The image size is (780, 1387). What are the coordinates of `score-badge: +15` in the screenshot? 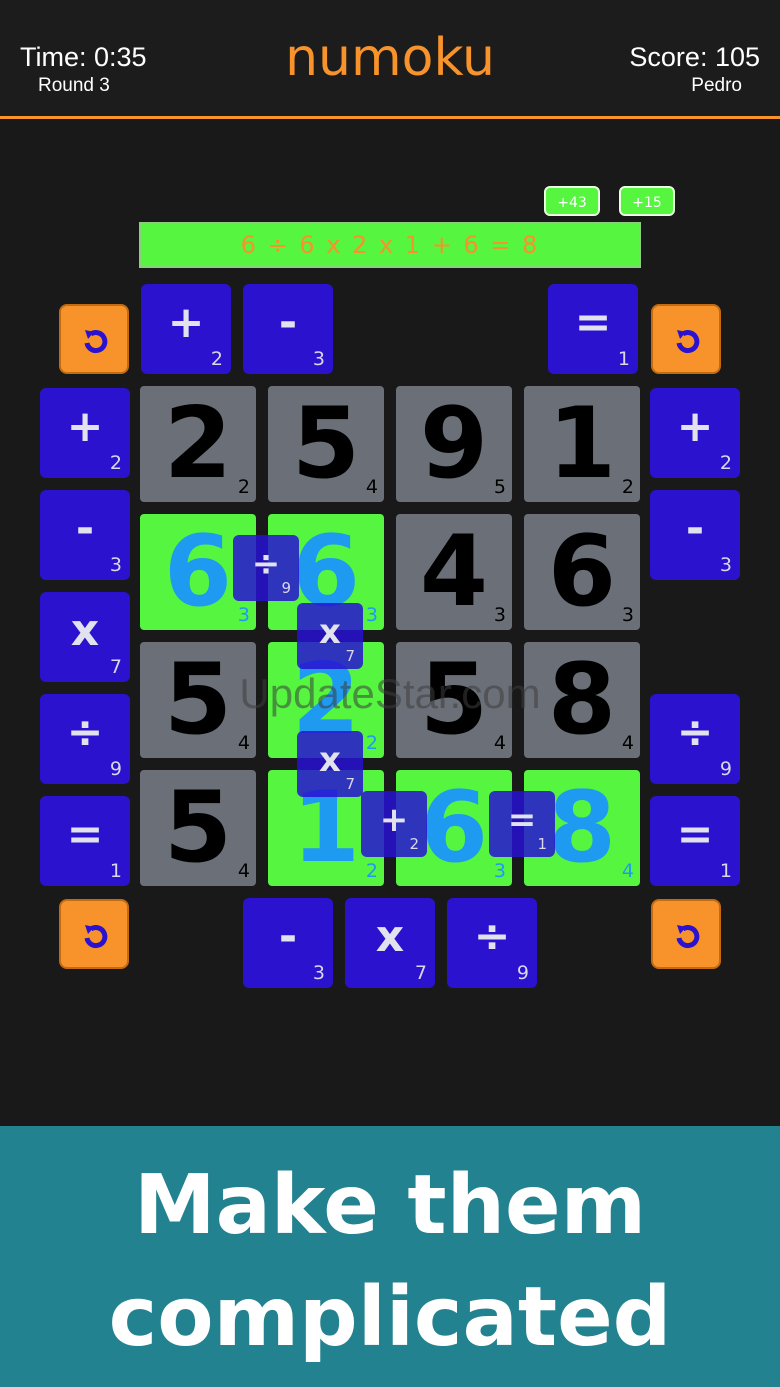 It's located at (647, 201).